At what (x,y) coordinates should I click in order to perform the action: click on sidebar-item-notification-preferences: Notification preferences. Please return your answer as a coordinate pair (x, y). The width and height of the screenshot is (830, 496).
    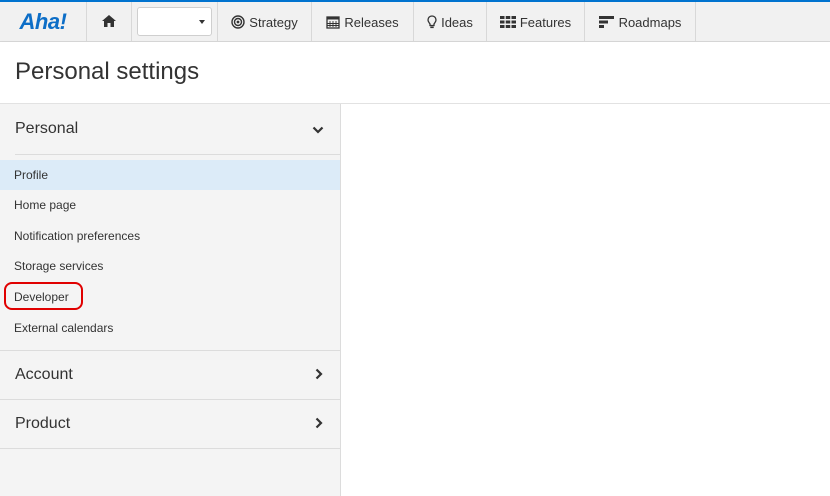
    Looking at the image, I should click on (170, 236).